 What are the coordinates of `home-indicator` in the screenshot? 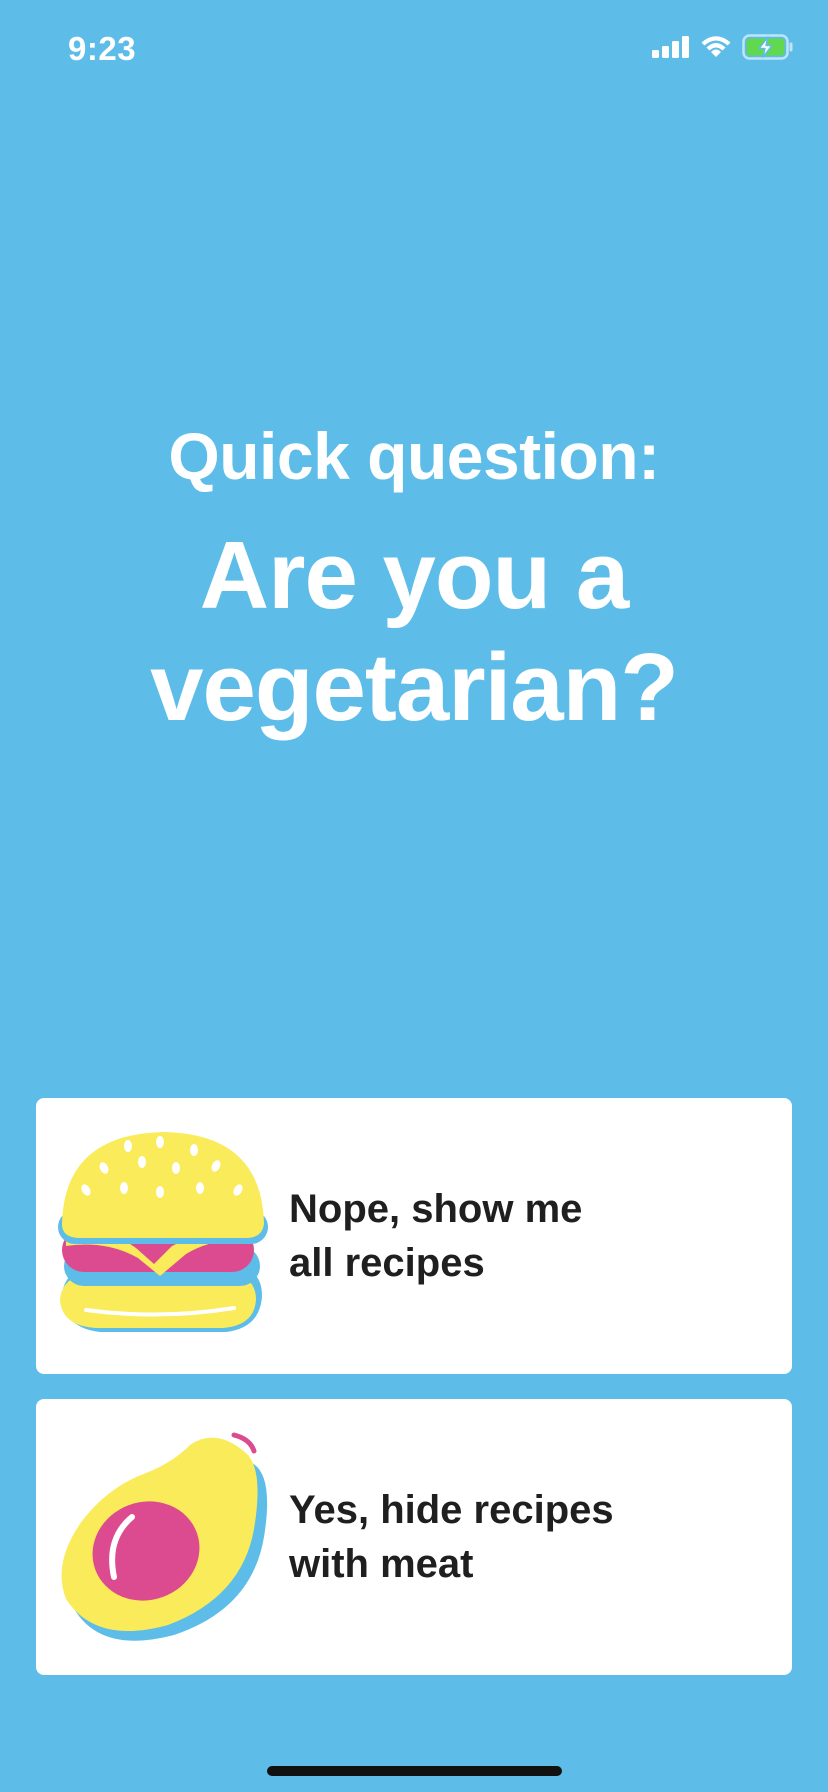 It's located at (414, 1771).